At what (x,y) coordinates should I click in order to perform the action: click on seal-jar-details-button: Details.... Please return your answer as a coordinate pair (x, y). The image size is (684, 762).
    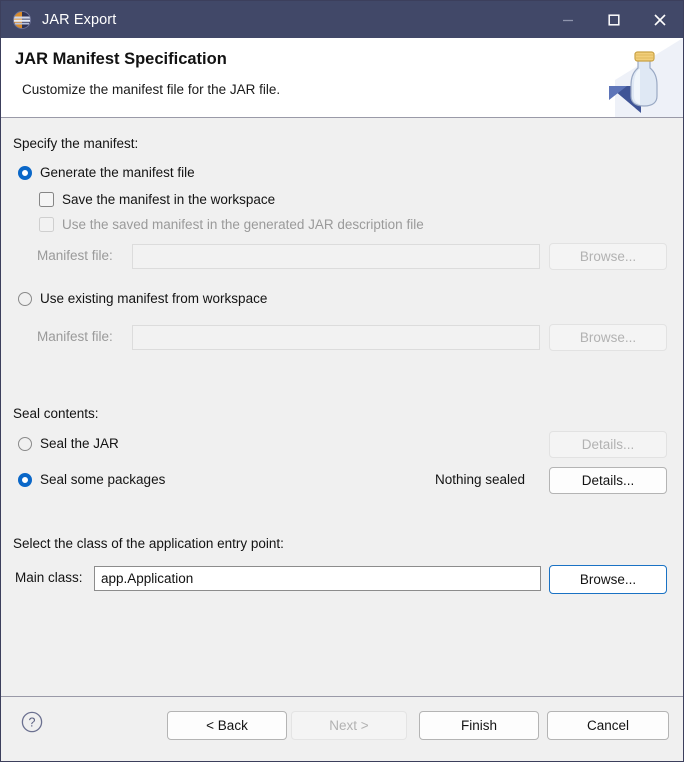
    Looking at the image, I should click on (608, 444).